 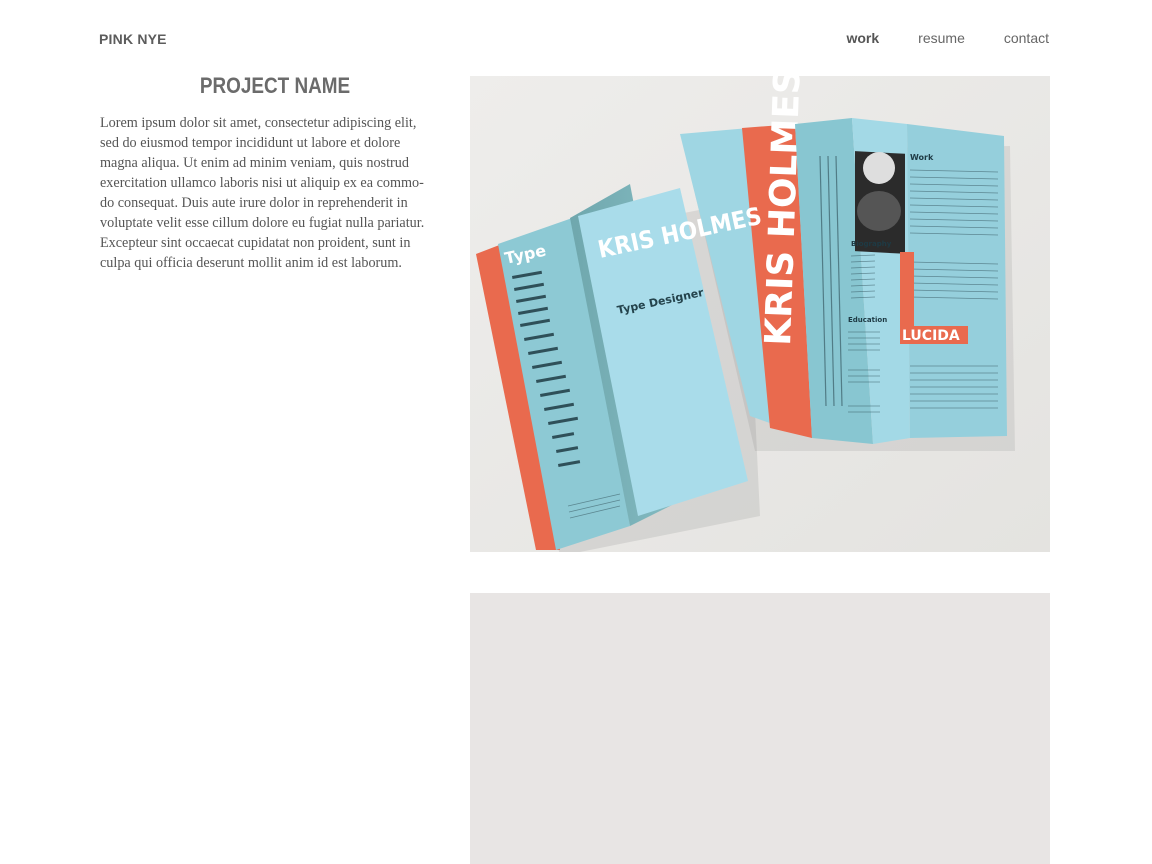 What do you see at coordinates (133, 39) in the screenshot?
I see `site-logo: PINK NYE` at bounding box center [133, 39].